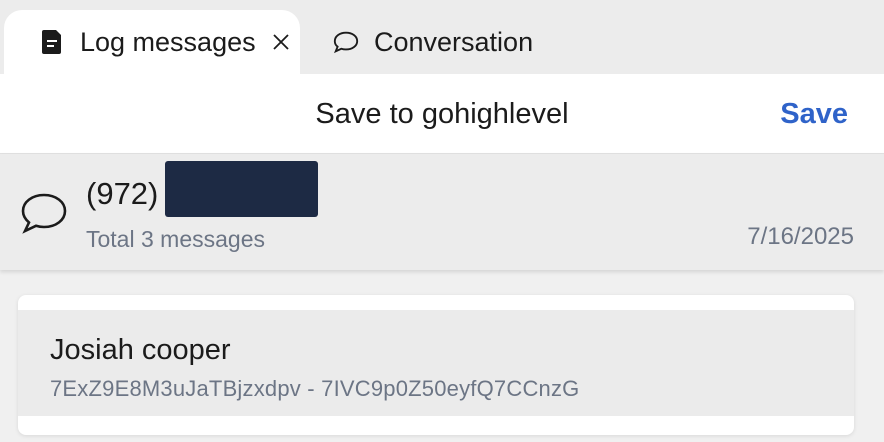 The height and width of the screenshot is (442, 884). What do you see at coordinates (241, 189) in the screenshot?
I see `redacted-block` at bounding box center [241, 189].